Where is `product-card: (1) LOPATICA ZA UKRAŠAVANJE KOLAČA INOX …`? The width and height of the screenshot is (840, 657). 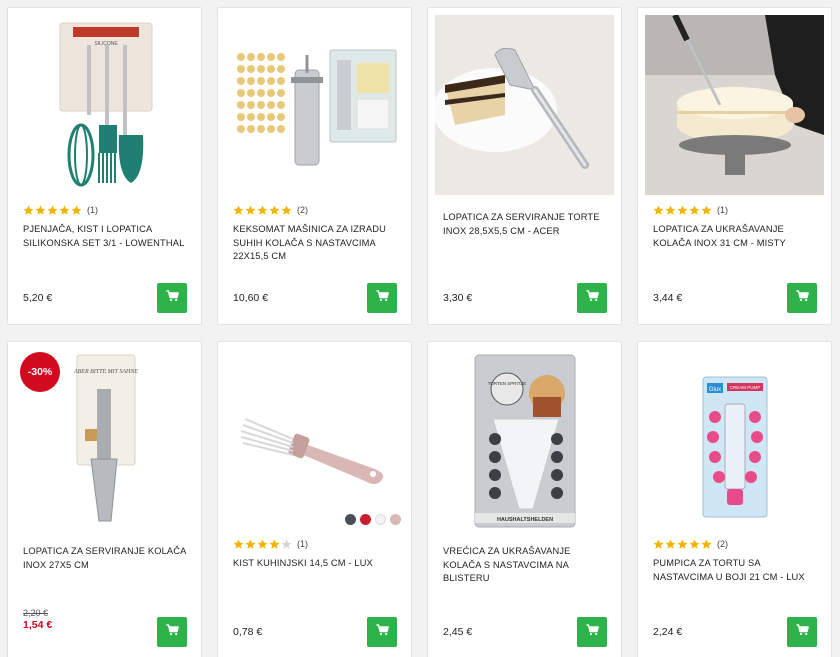 product-card: (1) LOPATICA ZA UKRAŠAVANJE KOLAČA INOX … is located at coordinates (734, 166).